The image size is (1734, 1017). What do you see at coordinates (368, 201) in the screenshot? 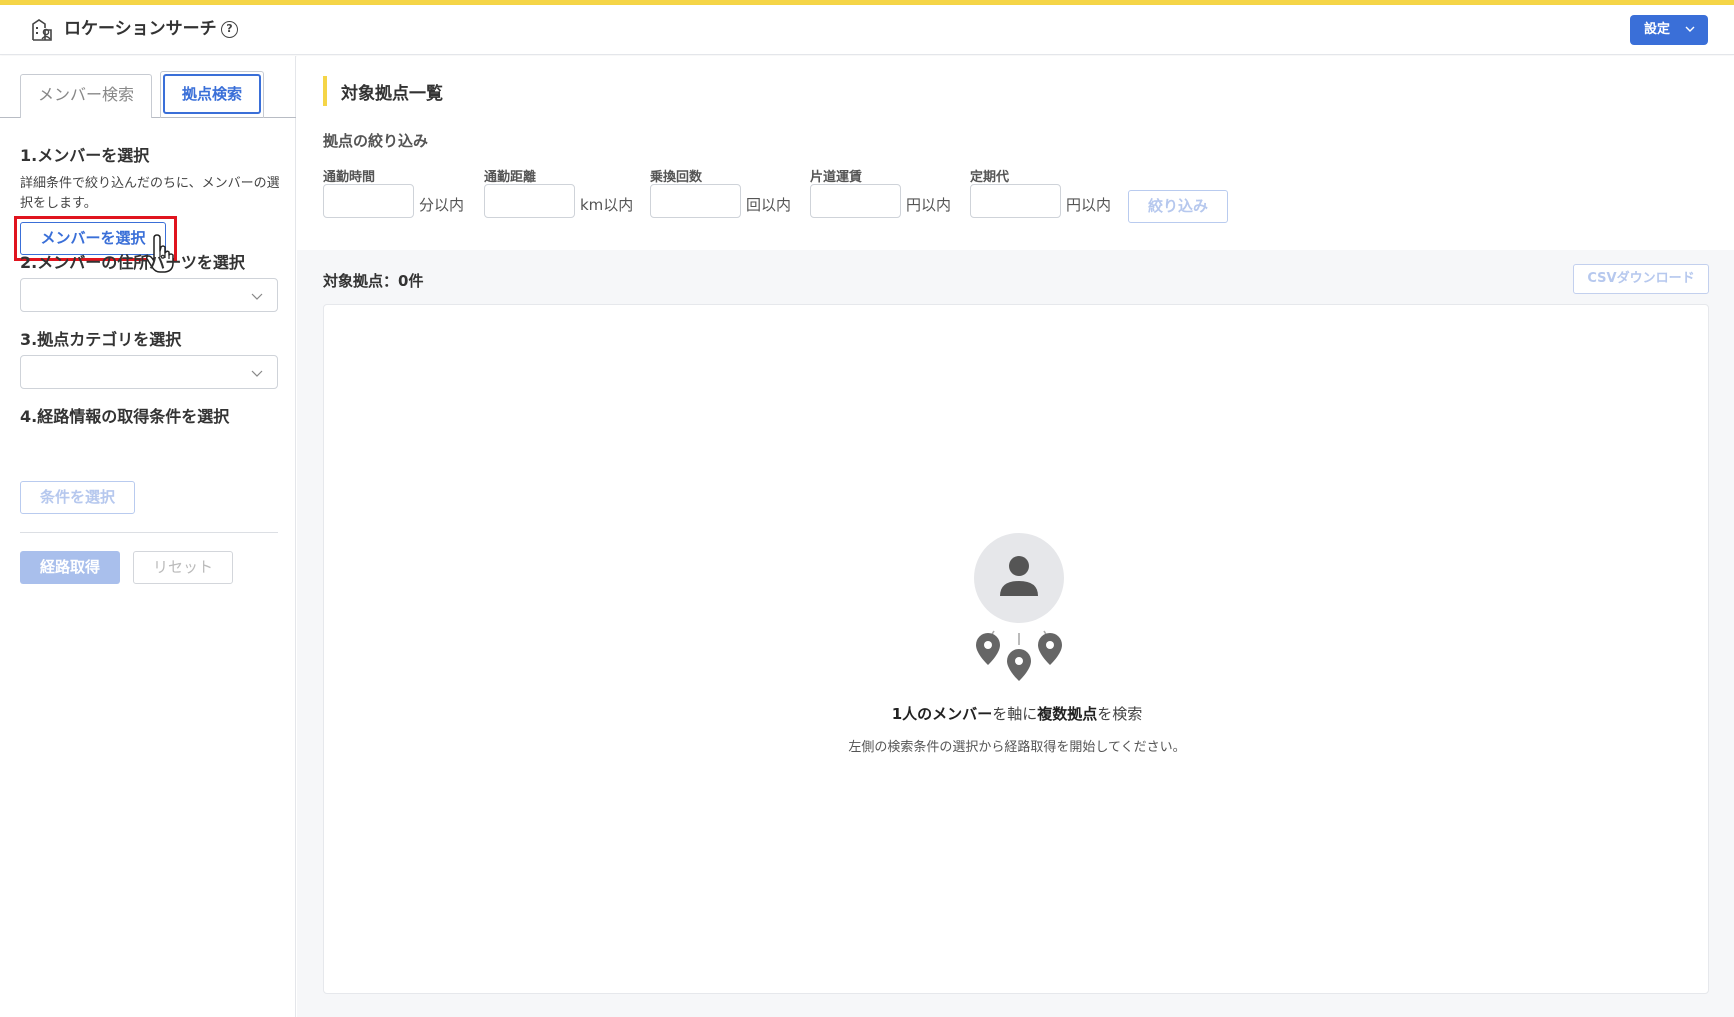
I see `commute-time-input` at bounding box center [368, 201].